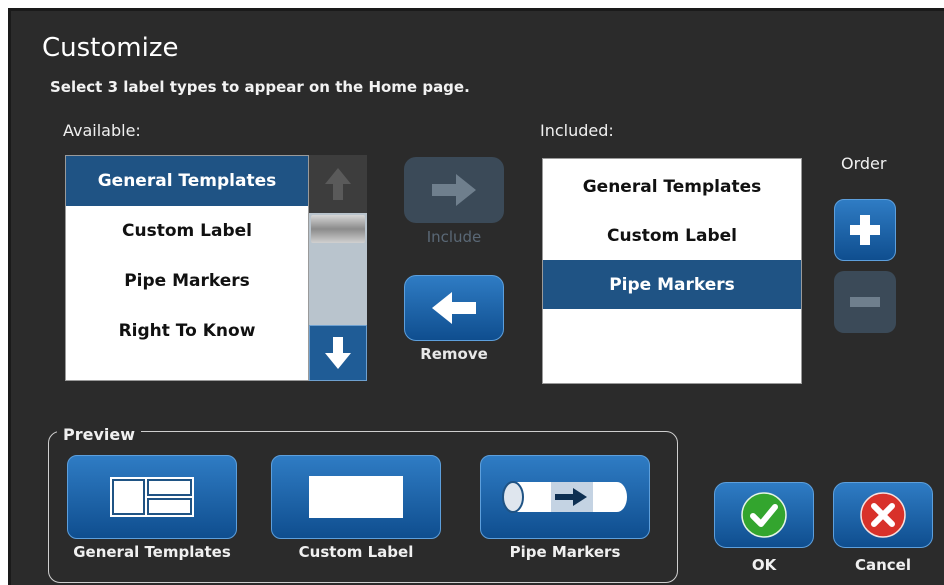  What do you see at coordinates (882, 565) in the screenshot?
I see `cancel-label: Cancel` at bounding box center [882, 565].